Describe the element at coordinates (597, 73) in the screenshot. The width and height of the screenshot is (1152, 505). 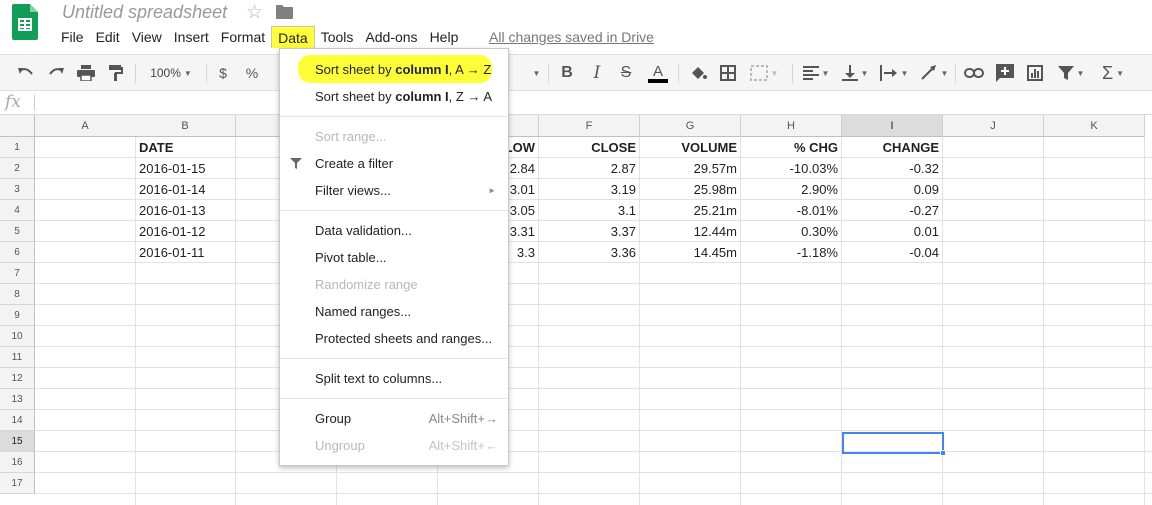
I see `italic-icon: I` at that location.